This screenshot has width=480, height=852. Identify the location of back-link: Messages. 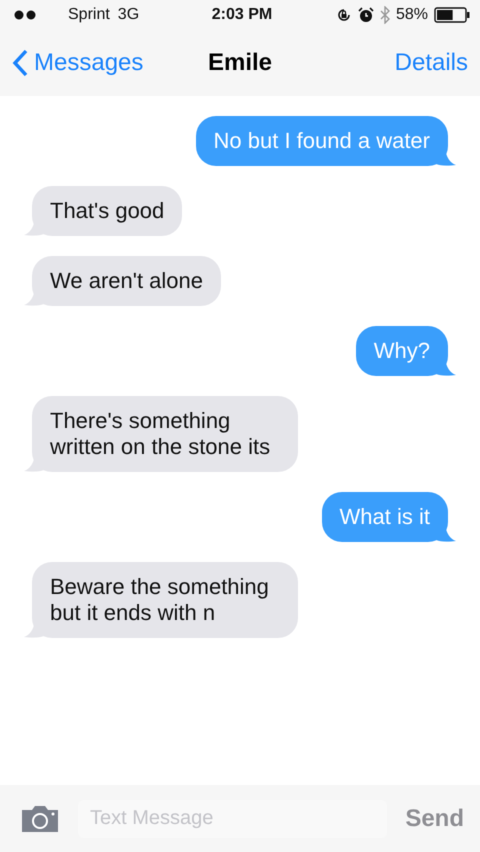
(78, 63).